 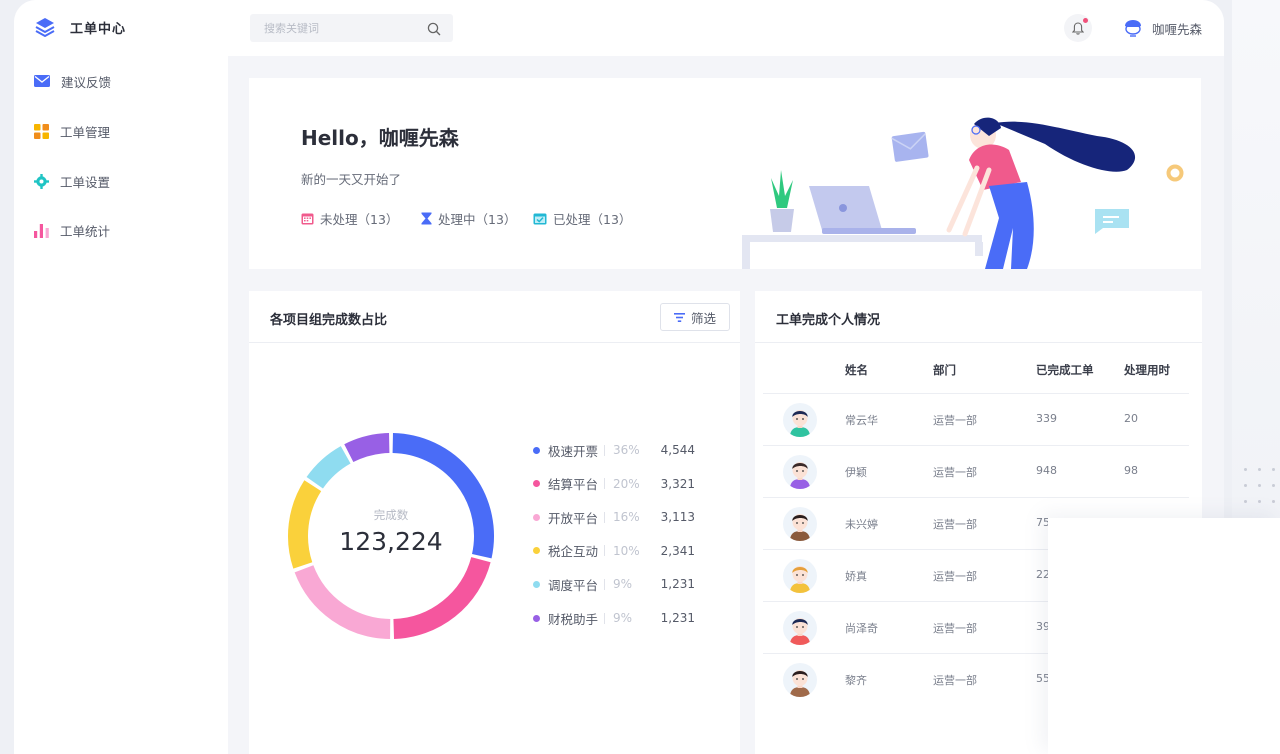 What do you see at coordinates (1261, 494) in the screenshot?
I see `dot-pattern` at bounding box center [1261, 494].